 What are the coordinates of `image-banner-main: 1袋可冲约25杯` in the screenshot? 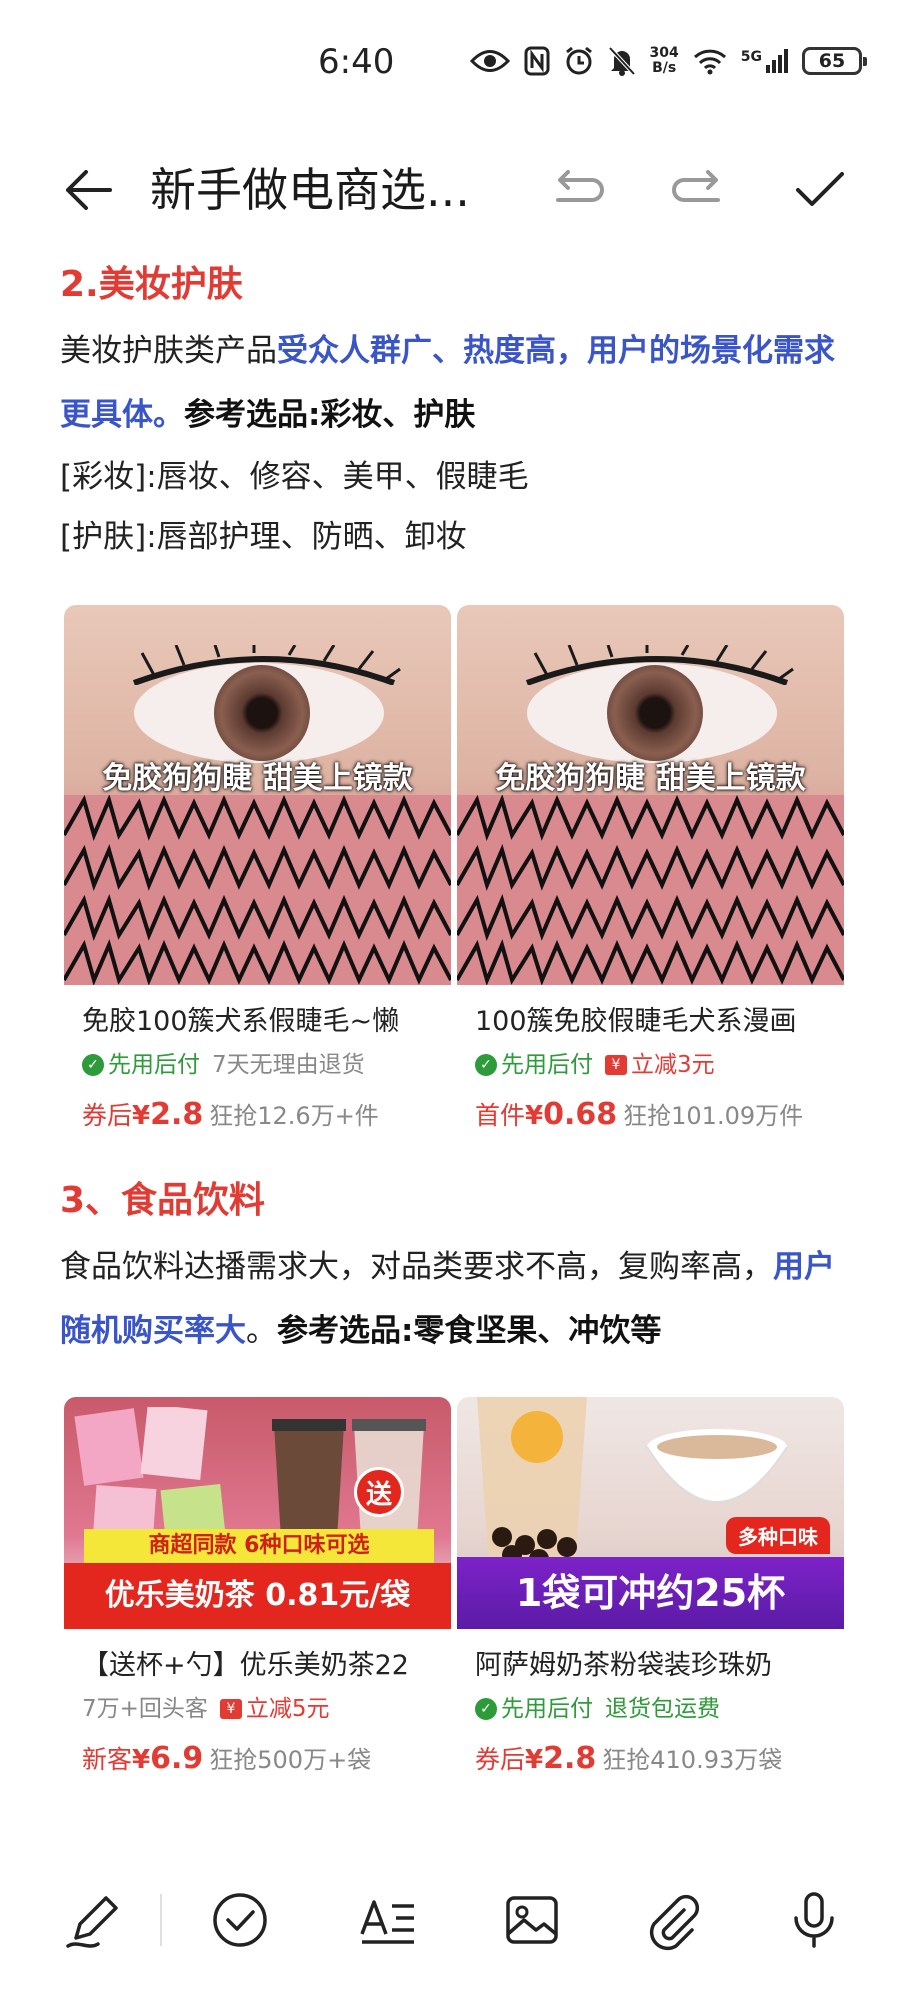 It's located at (650, 1593).